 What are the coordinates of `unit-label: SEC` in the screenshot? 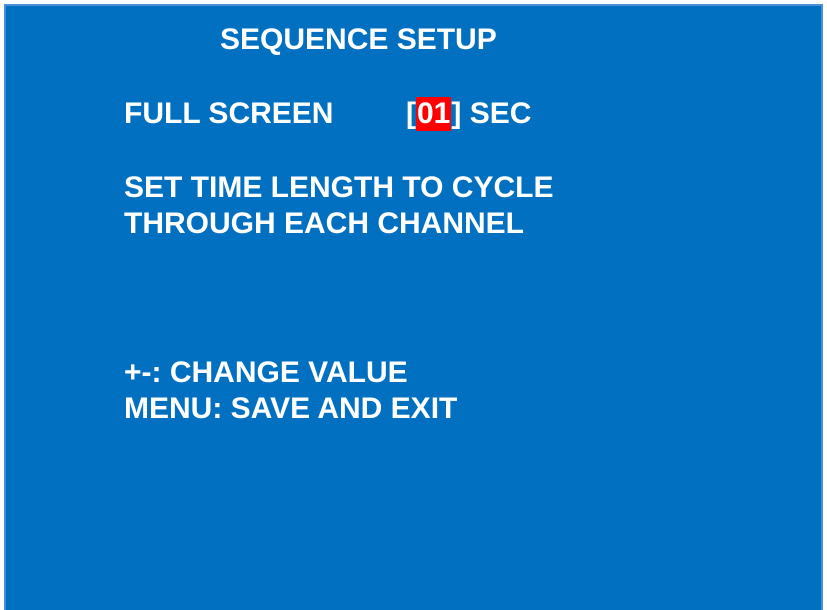 It's located at (500, 113).